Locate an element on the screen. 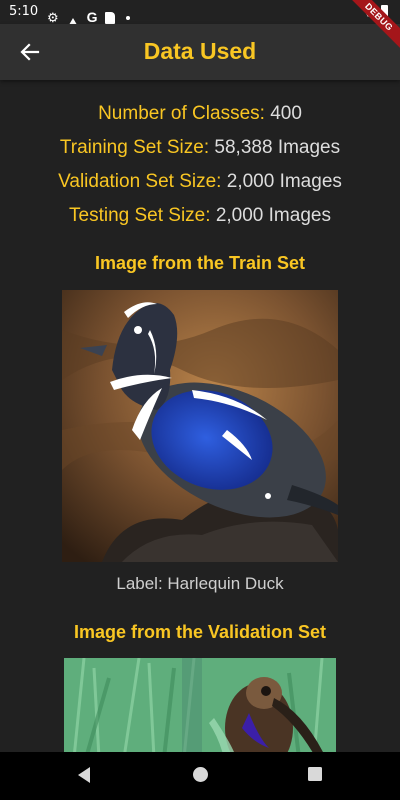 This screenshot has width=400, height=800. stat-classes: Number of Classes: 400 is located at coordinates (200, 114).